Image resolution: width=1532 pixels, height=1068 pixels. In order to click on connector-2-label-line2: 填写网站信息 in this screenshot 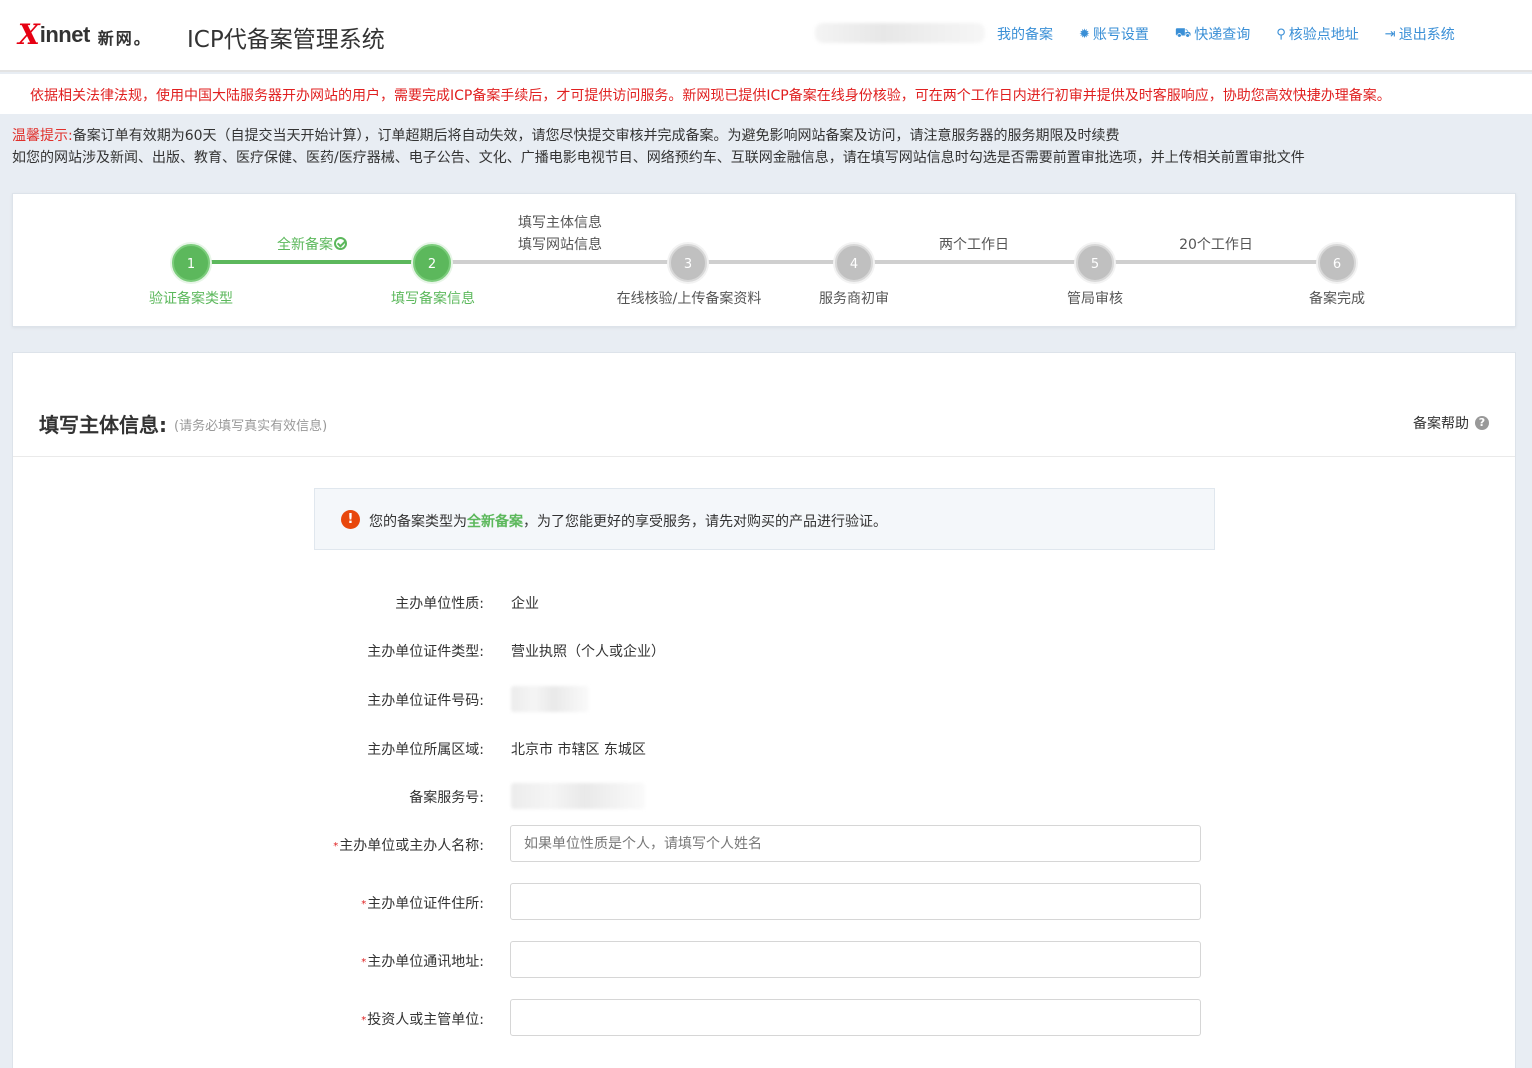, I will do `click(560, 245)`.